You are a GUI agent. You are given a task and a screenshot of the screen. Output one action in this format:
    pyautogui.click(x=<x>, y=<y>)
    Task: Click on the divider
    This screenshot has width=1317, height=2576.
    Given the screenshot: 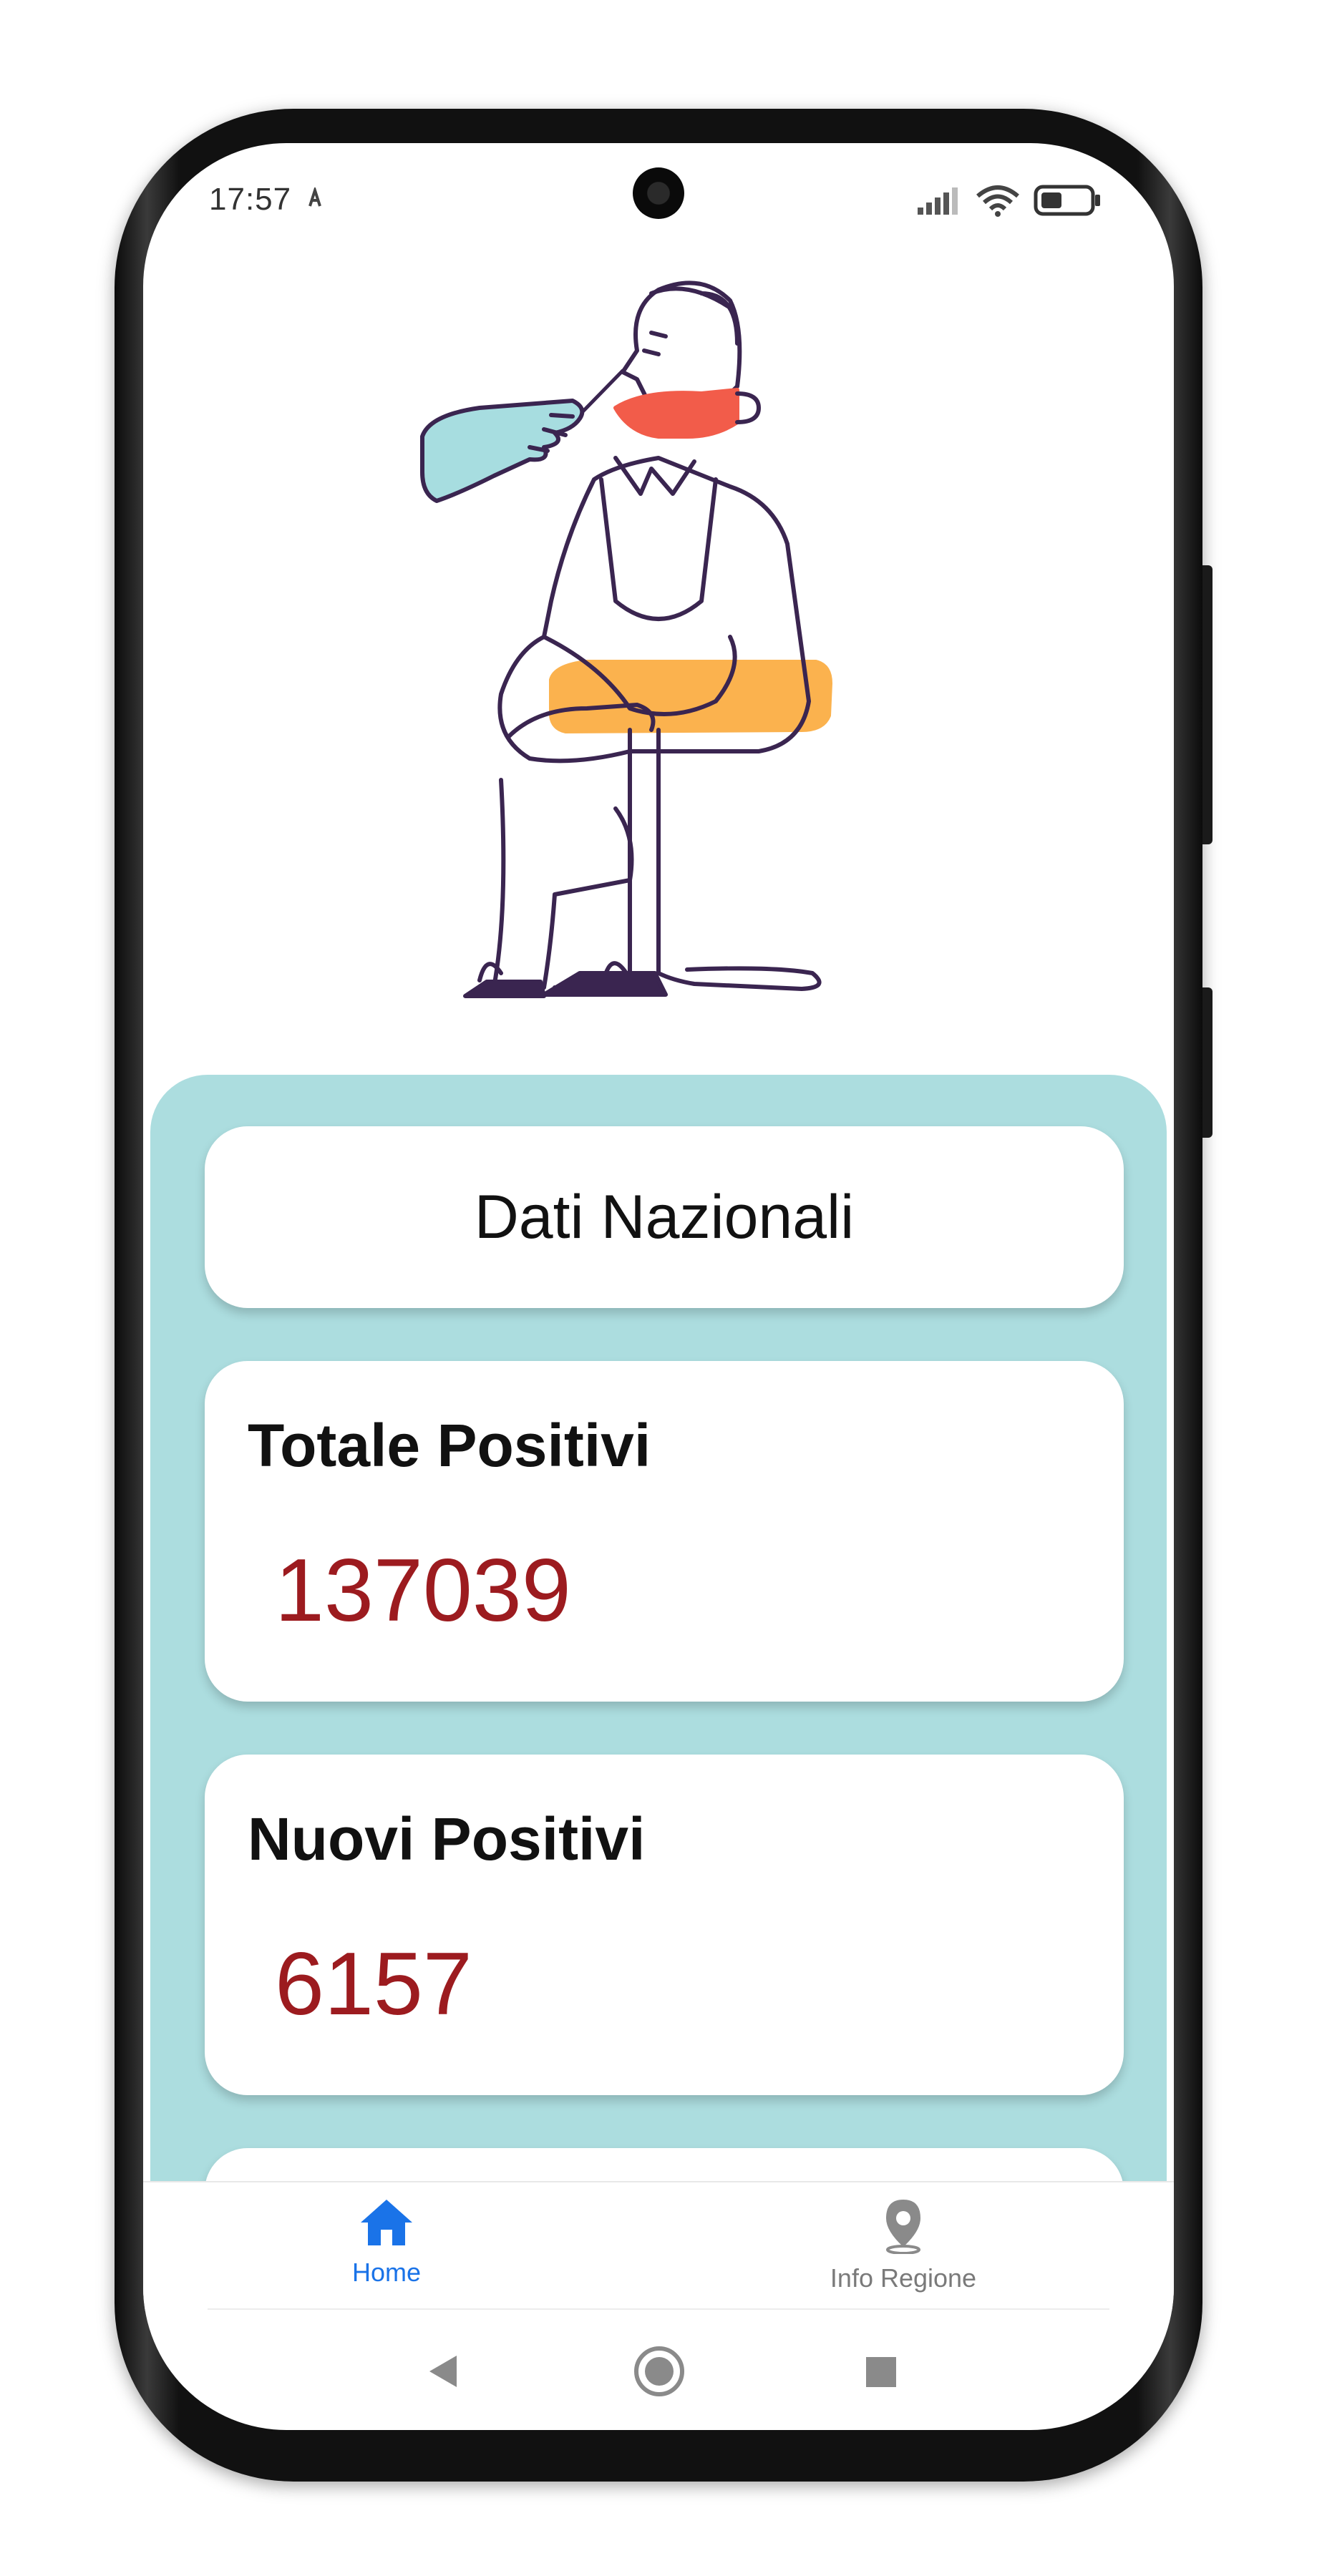 What is the action you would take?
    pyautogui.click(x=658, y=2309)
    